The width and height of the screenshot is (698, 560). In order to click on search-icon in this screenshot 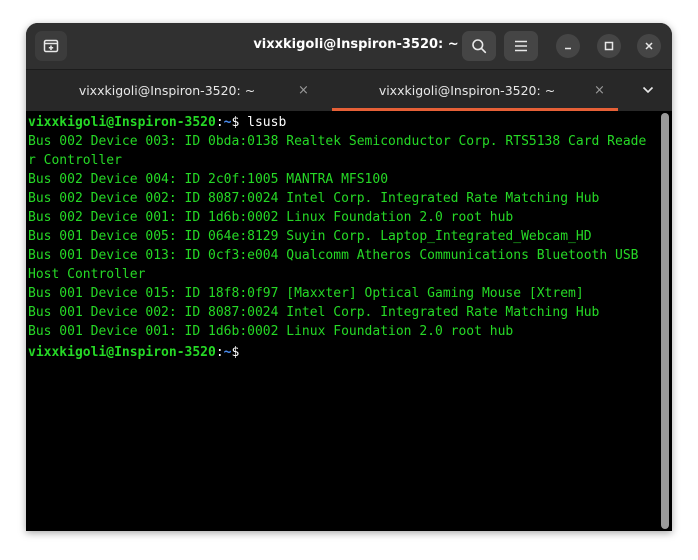, I will do `click(479, 46)`.